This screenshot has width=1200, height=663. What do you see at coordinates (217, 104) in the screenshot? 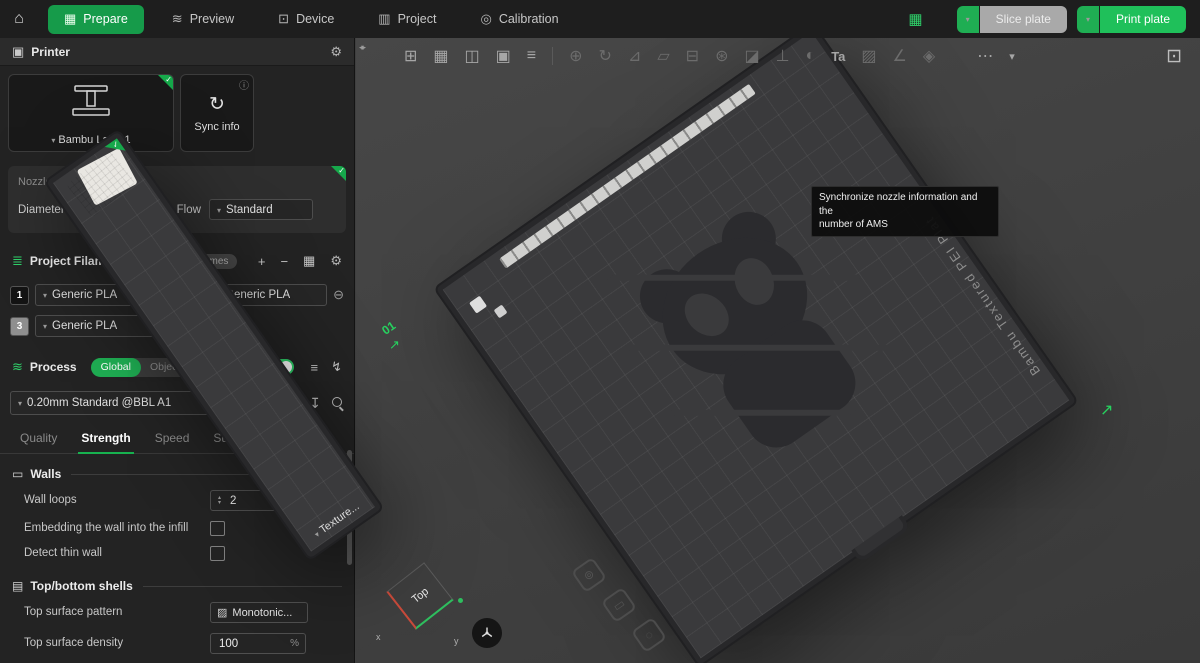
I see `sync-refresh-icon: ↻` at bounding box center [217, 104].